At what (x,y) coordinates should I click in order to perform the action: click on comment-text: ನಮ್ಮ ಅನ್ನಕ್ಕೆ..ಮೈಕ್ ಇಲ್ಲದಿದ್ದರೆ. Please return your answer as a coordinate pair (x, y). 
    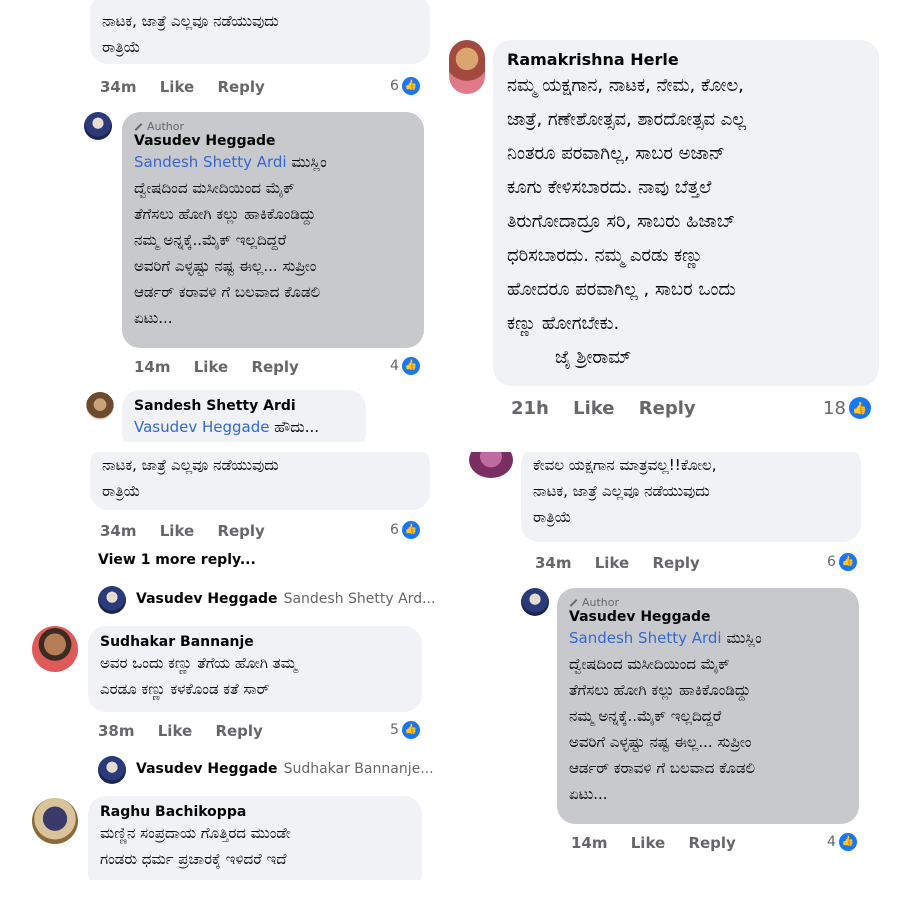
    Looking at the image, I should click on (645, 716).